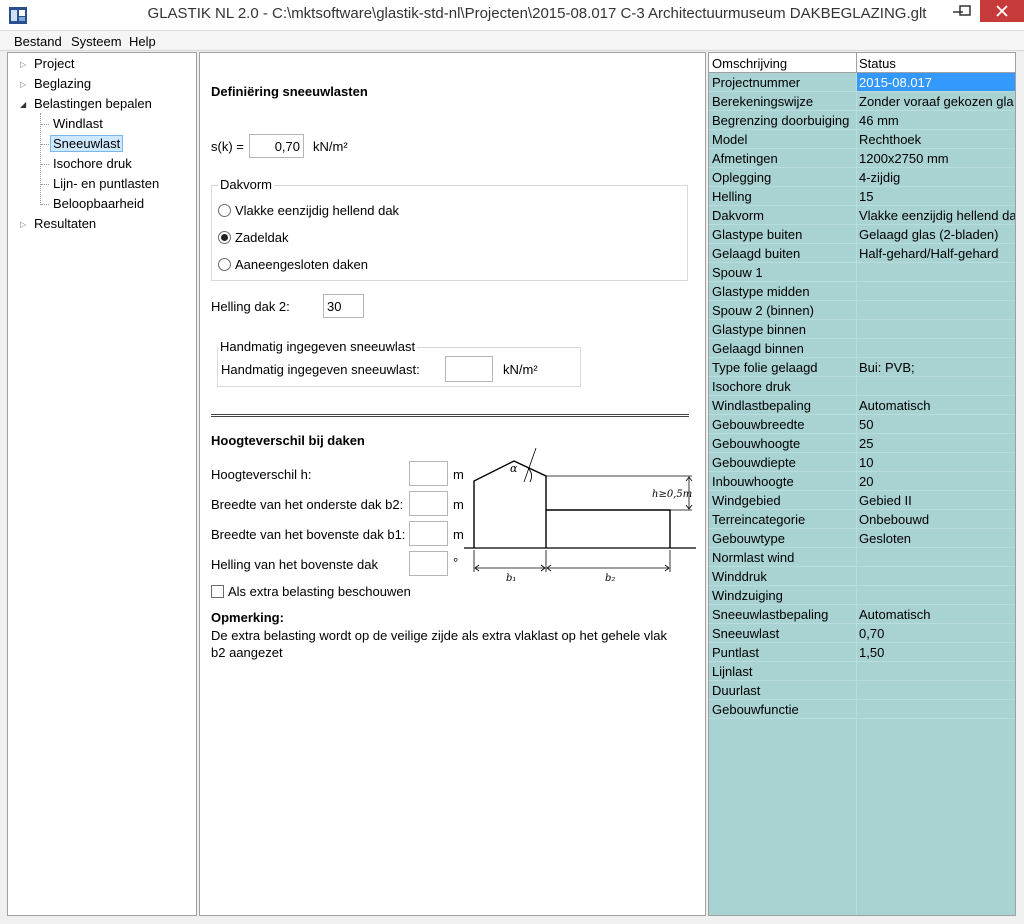  I want to click on helling-dak2-input, so click(343, 306).